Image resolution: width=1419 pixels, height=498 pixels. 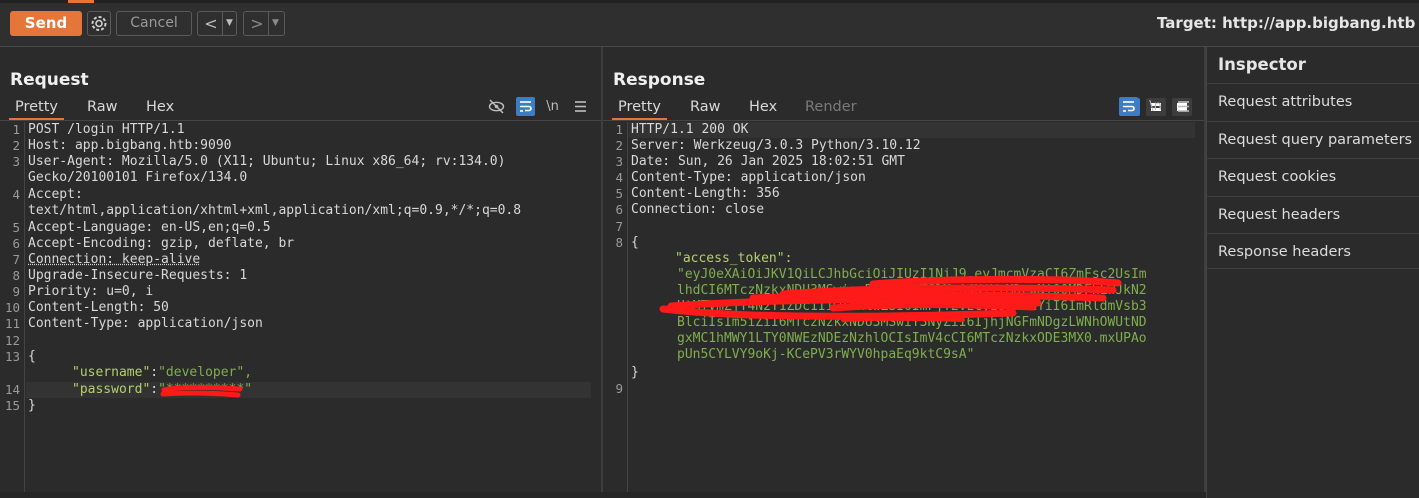 What do you see at coordinates (831, 107) in the screenshot?
I see `response-tab-render: Render` at bounding box center [831, 107].